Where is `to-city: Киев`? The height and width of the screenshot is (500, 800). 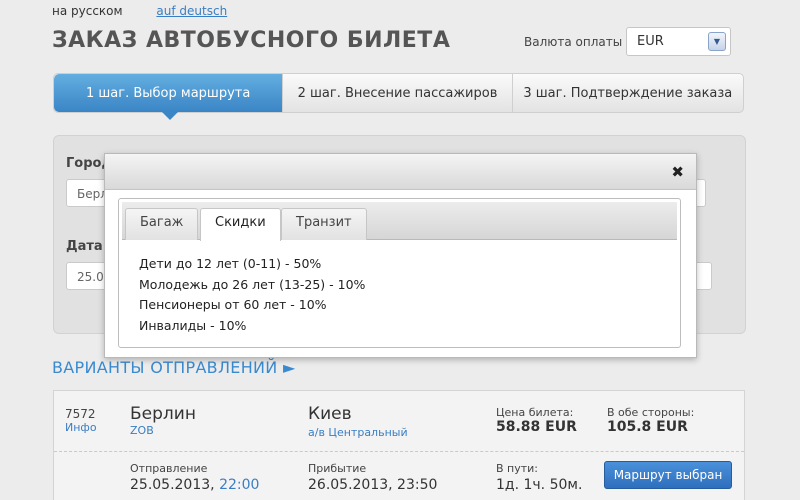
to-city: Киев is located at coordinates (330, 414).